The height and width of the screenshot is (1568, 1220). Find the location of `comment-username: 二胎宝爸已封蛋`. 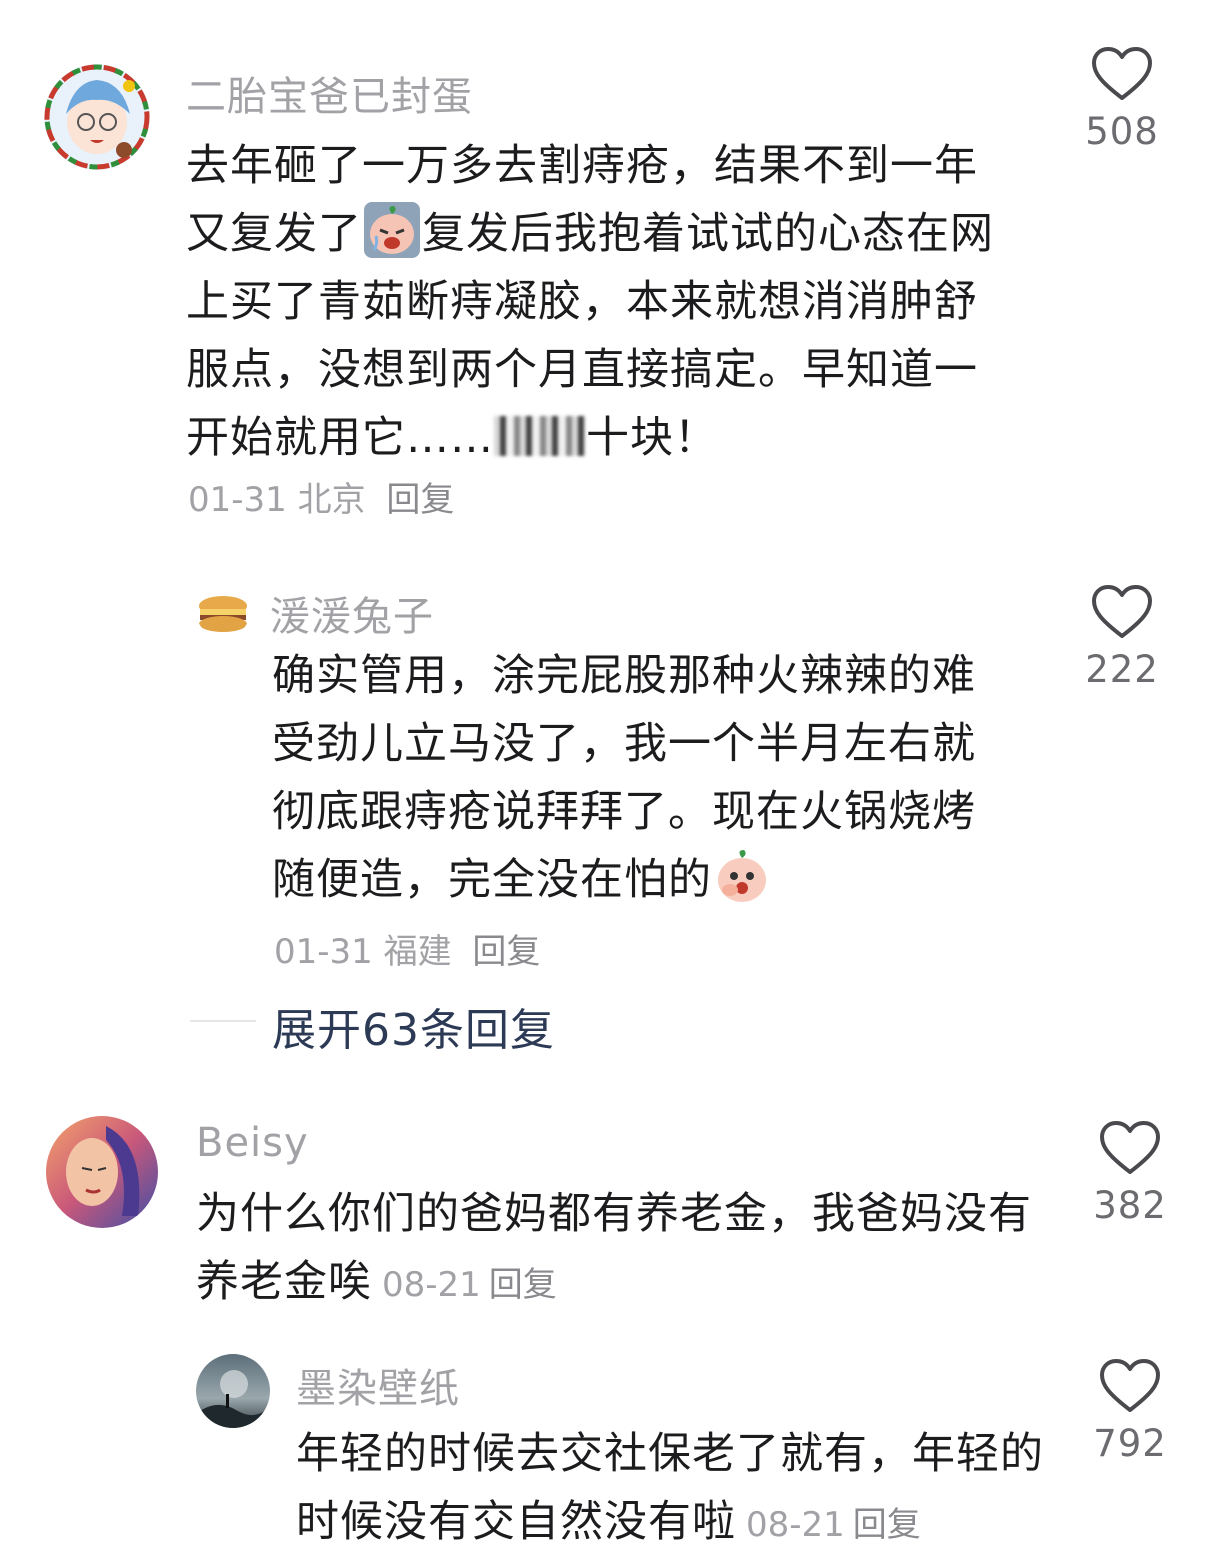

comment-username: 二胎宝爸已封蛋 is located at coordinates (329, 93).